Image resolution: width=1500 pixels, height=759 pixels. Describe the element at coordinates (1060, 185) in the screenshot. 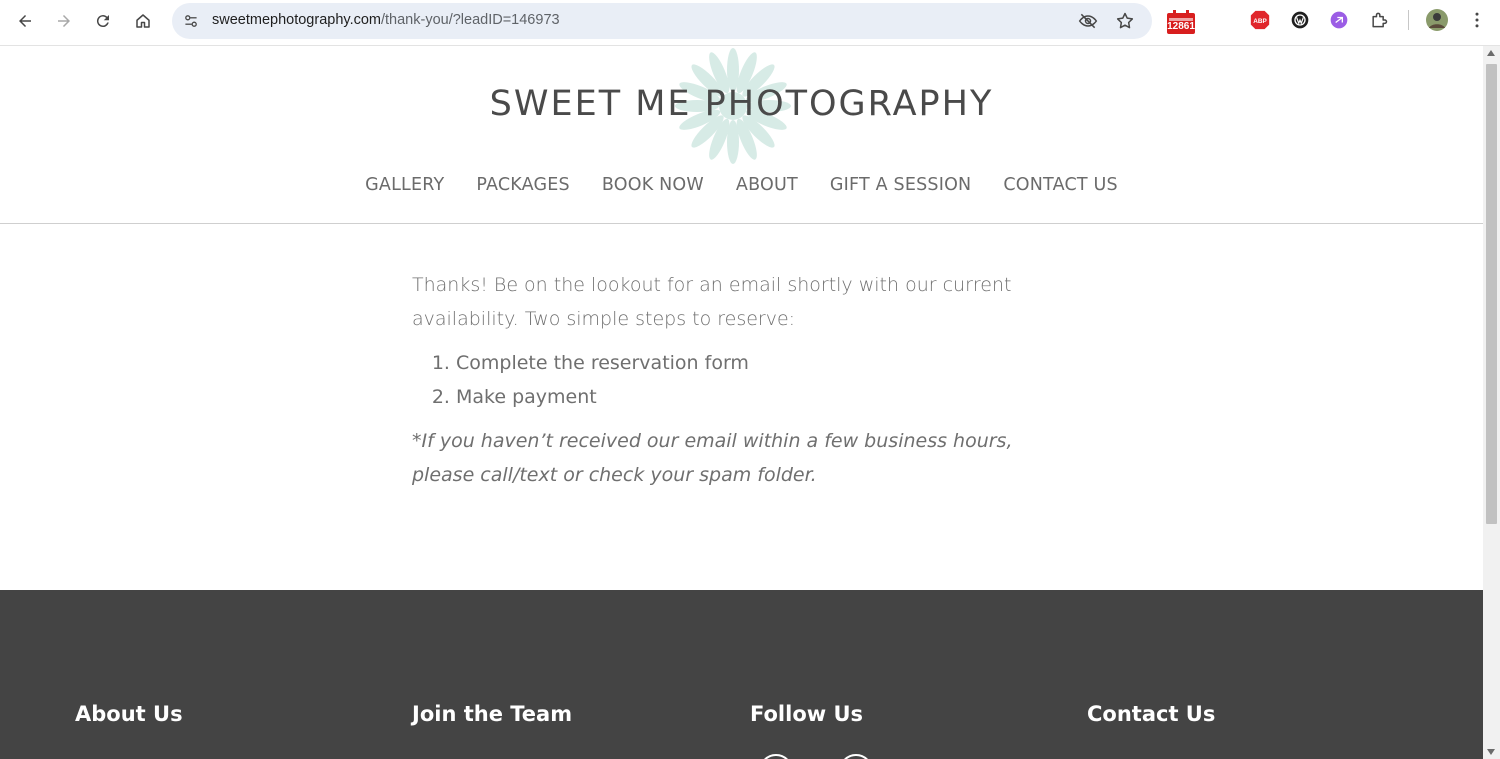

I see `nav-contact-us: CONTACT US` at that location.